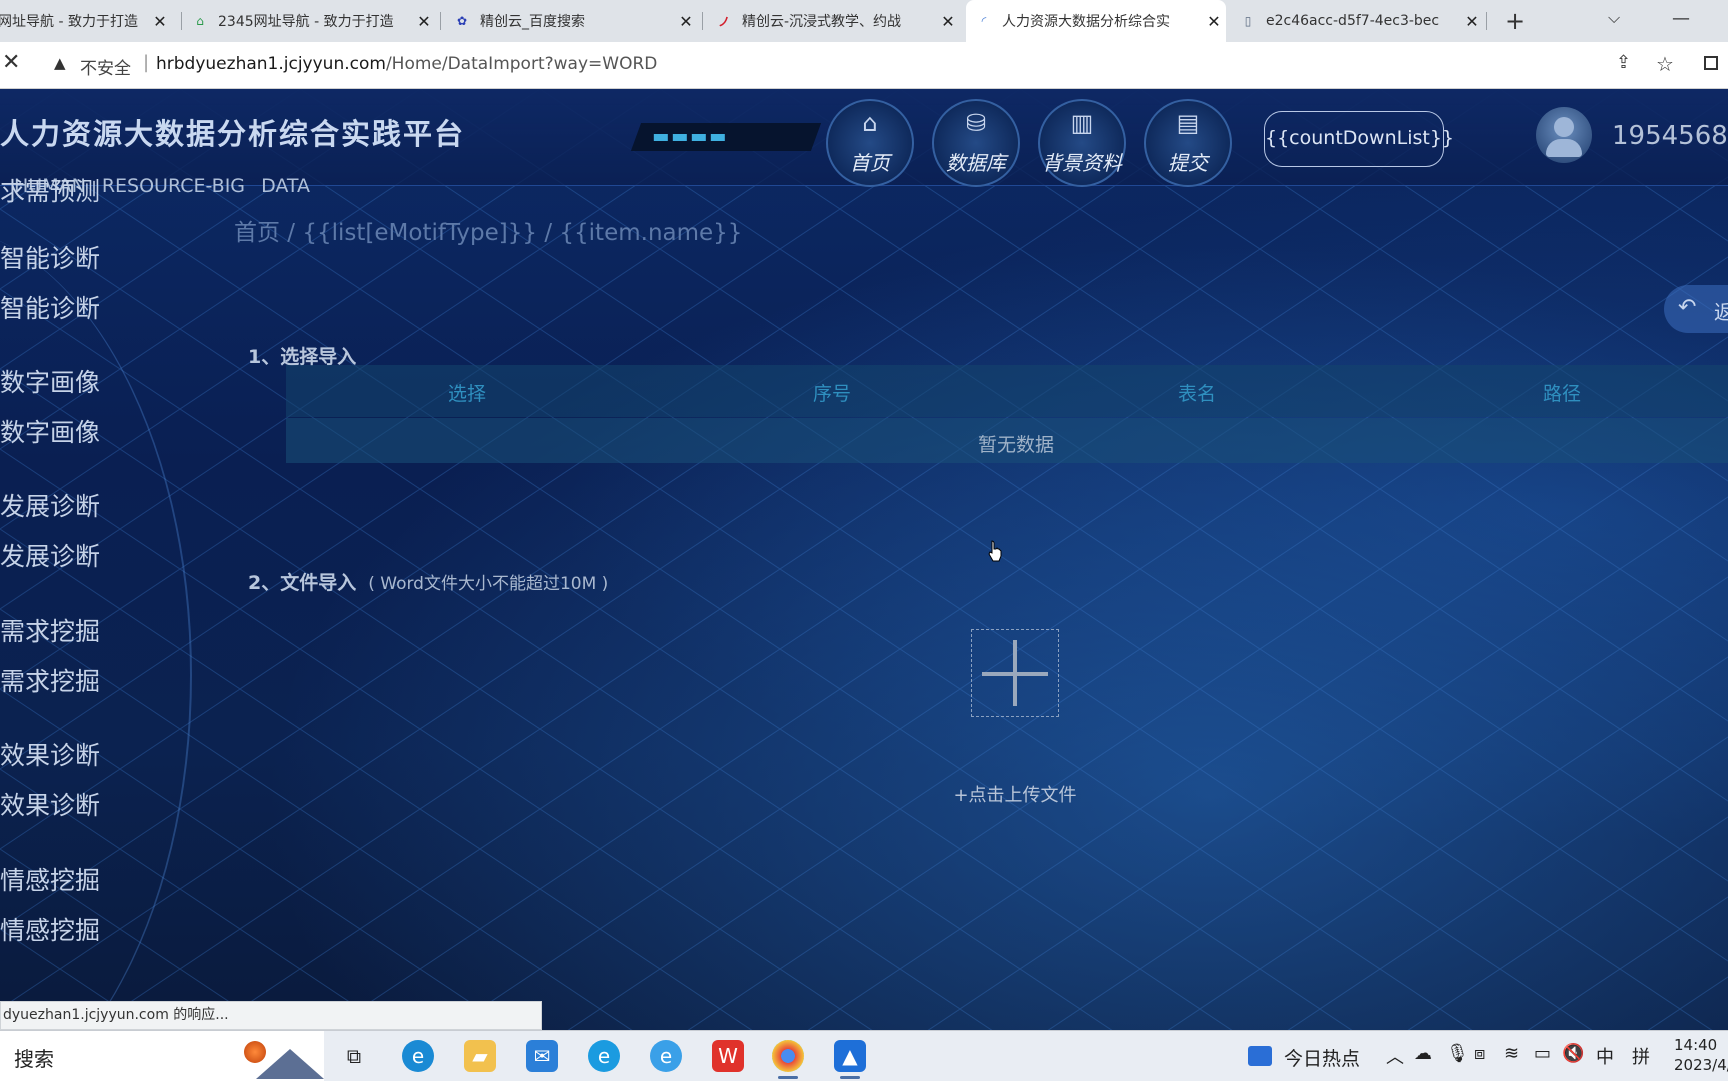 This screenshot has width=1728, height=1081. I want to click on share-icon: ⇪, so click(1623, 62).